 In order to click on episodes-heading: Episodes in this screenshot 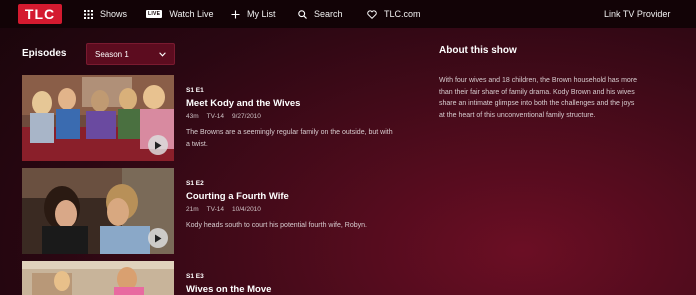, I will do `click(44, 53)`.